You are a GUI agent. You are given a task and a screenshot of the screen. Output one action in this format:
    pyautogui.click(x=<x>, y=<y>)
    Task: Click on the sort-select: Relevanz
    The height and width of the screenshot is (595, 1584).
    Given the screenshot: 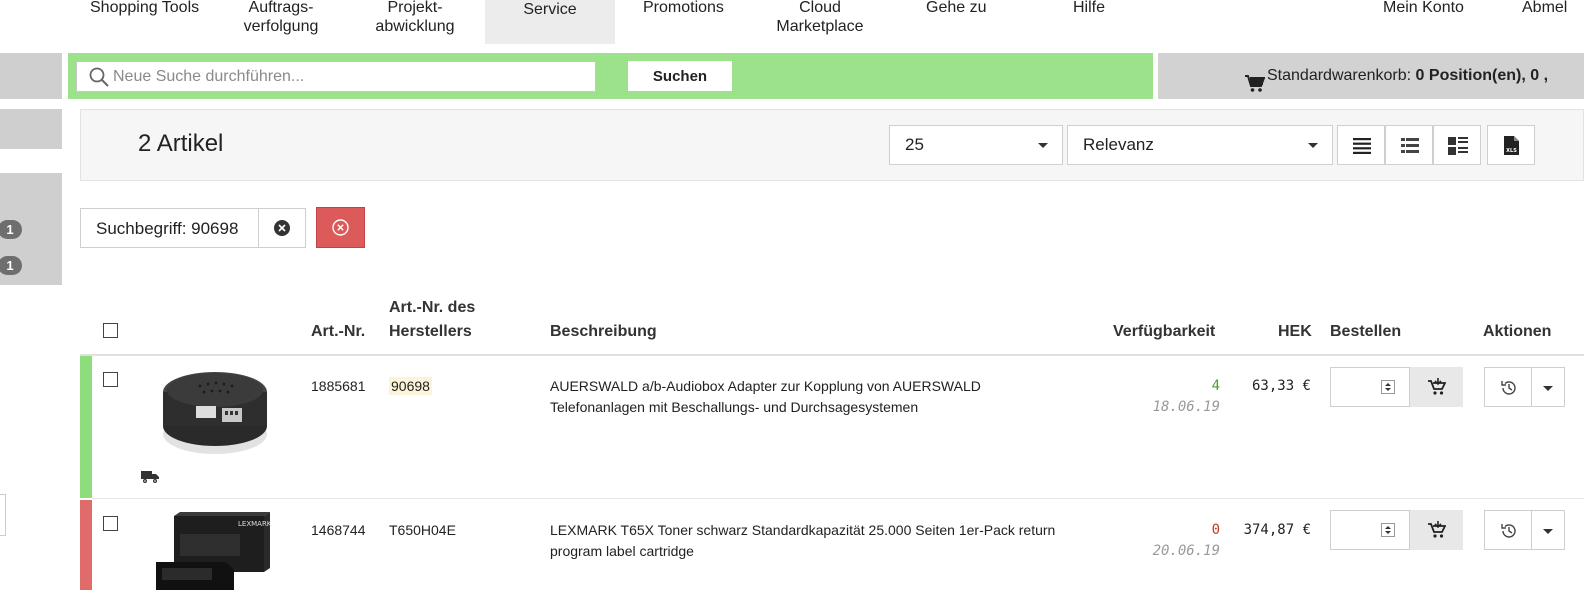 What is the action you would take?
    pyautogui.click(x=1200, y=145)
    